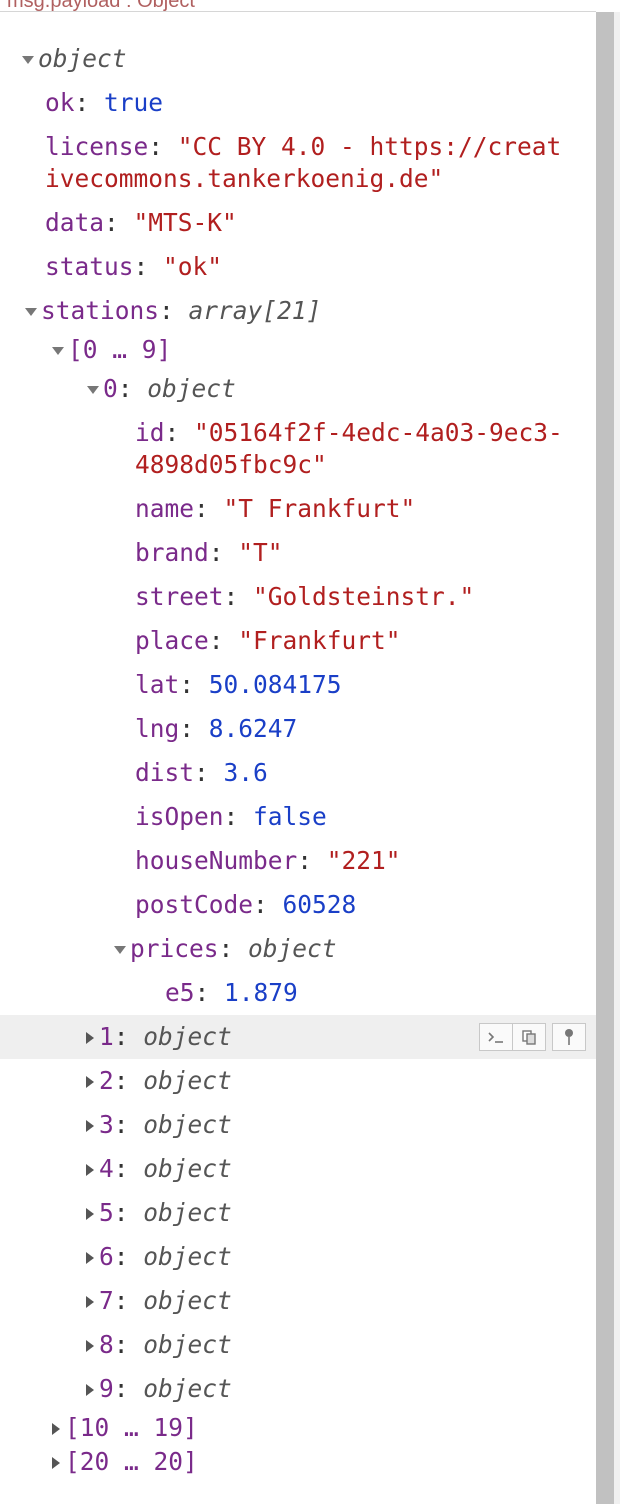  I want to click on tree-row-postcode: postCode: 60528, so click(246, 904).